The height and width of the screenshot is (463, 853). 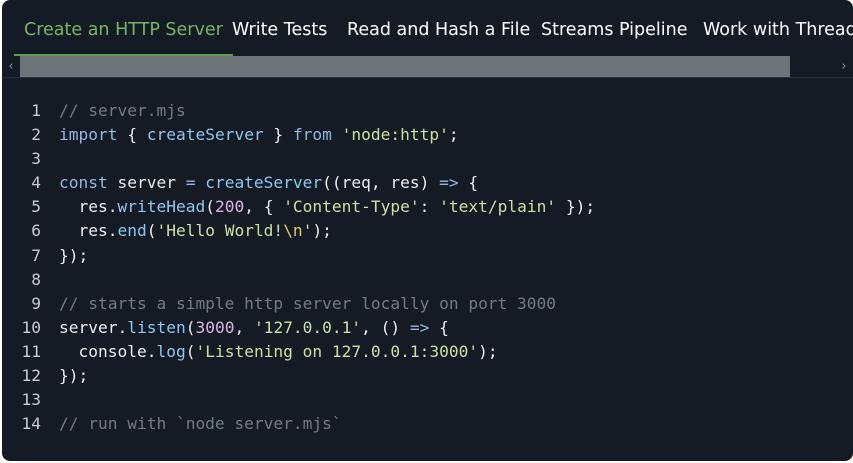 I want to click on code-text: // run with `node server.mjs`, so click(x=200, y=424).